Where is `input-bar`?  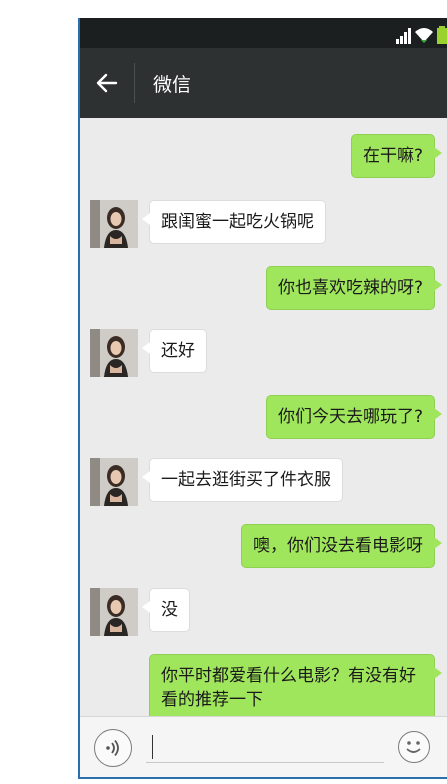 input-bar is located at coordinates (263, 746).